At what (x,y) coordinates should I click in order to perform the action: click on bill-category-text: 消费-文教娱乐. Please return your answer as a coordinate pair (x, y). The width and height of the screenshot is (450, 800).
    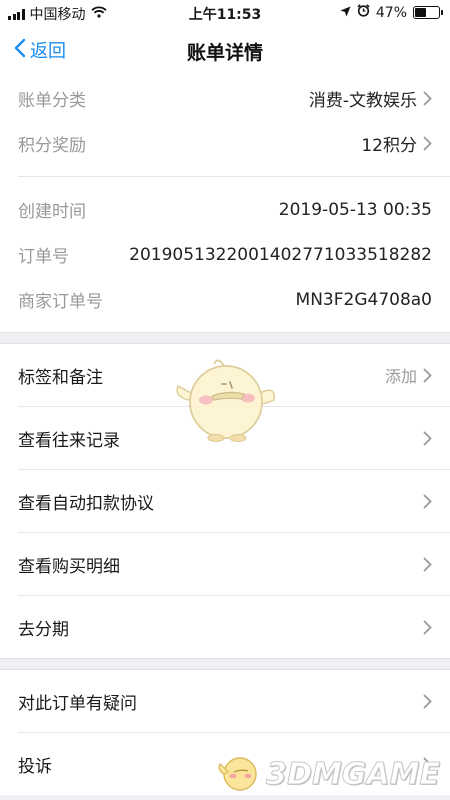
    Looking at the image, I should click on (362, 101).